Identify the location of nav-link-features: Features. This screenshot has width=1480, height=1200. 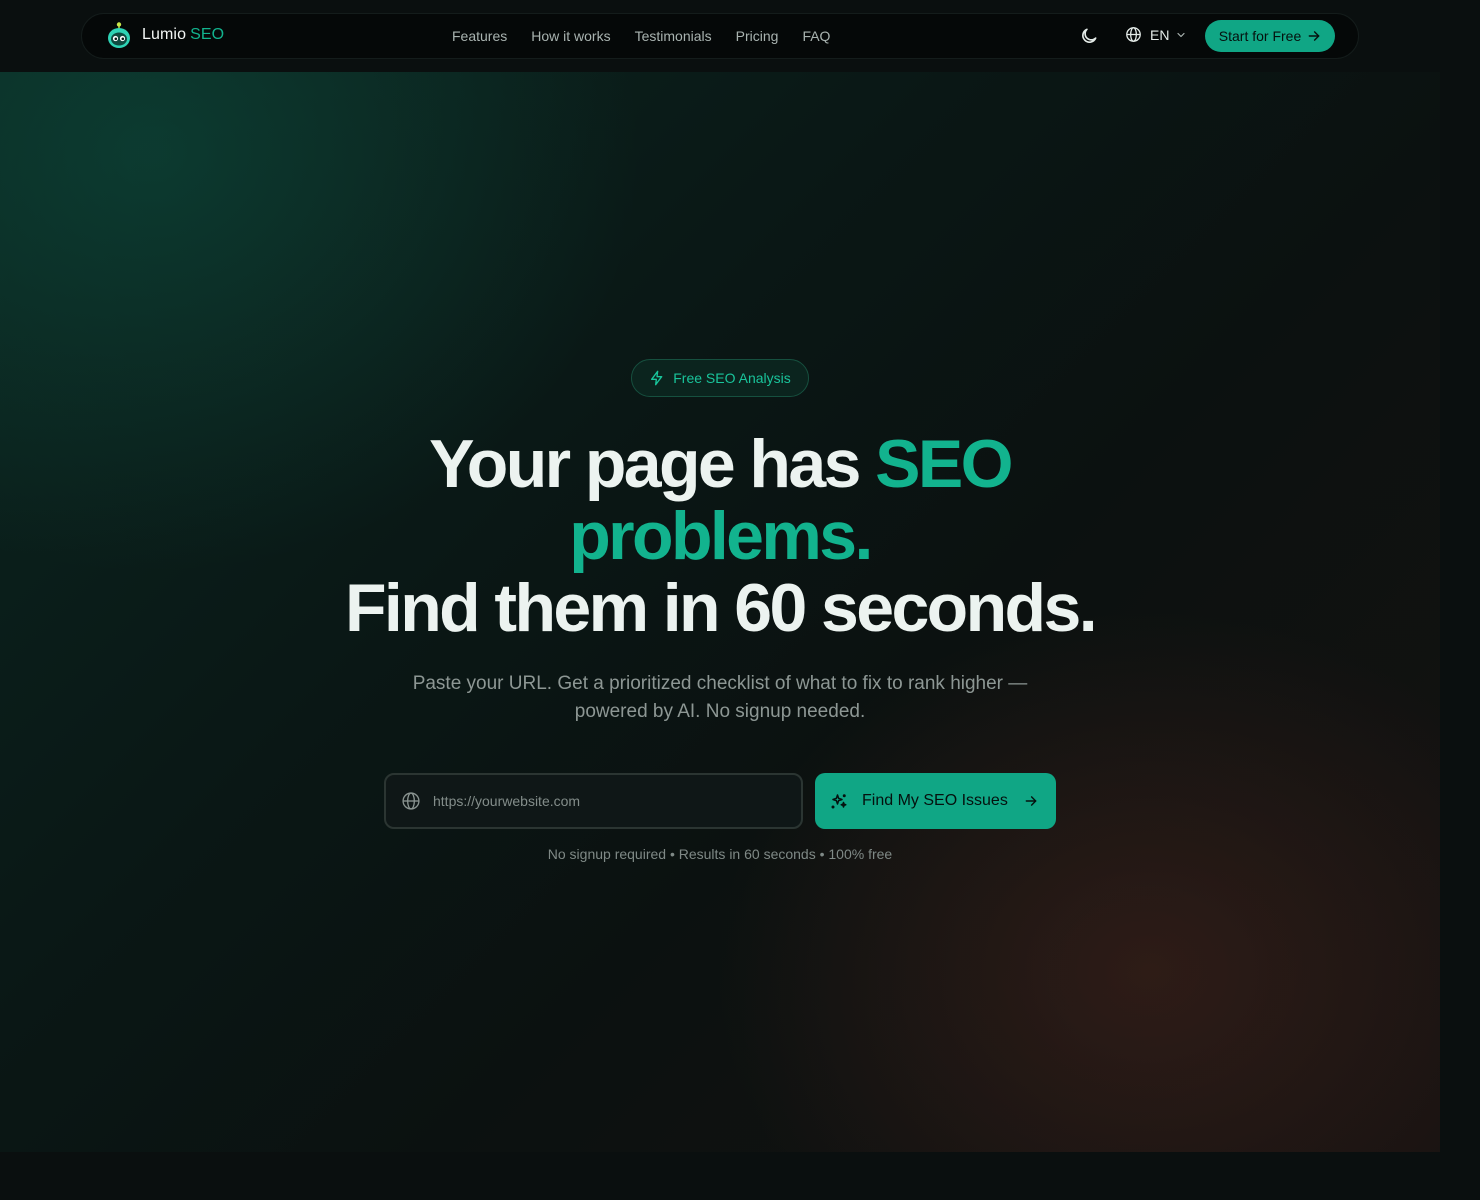
(479, 36).